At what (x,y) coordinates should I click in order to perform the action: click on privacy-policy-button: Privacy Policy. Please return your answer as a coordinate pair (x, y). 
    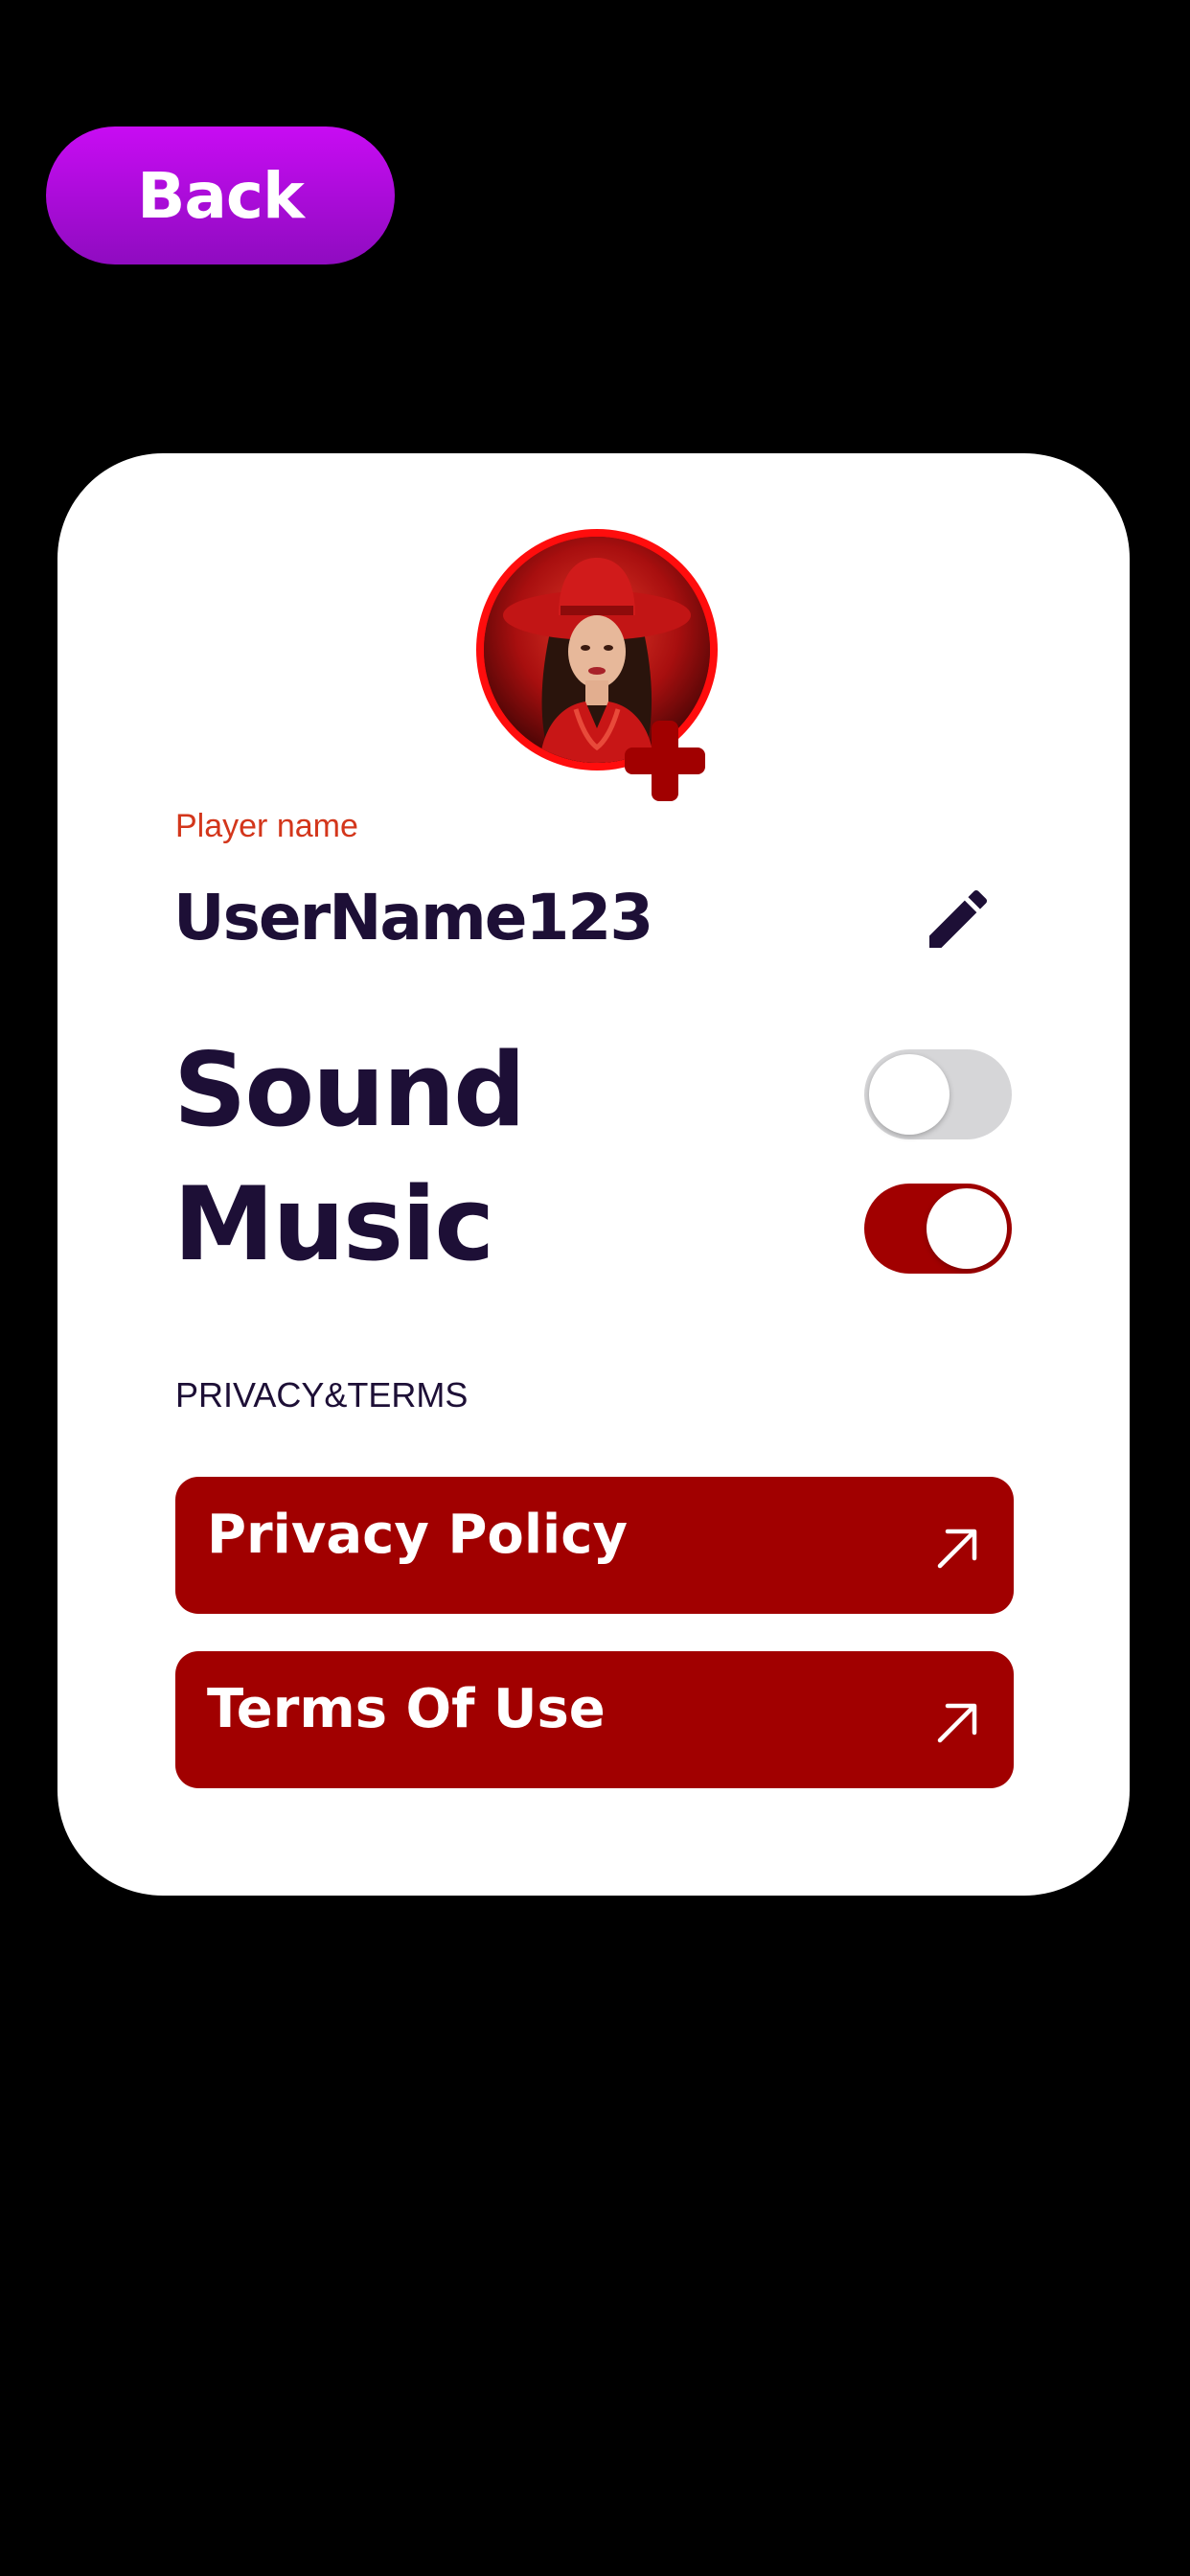
    Looking at the image, I should click on (594, 1545).